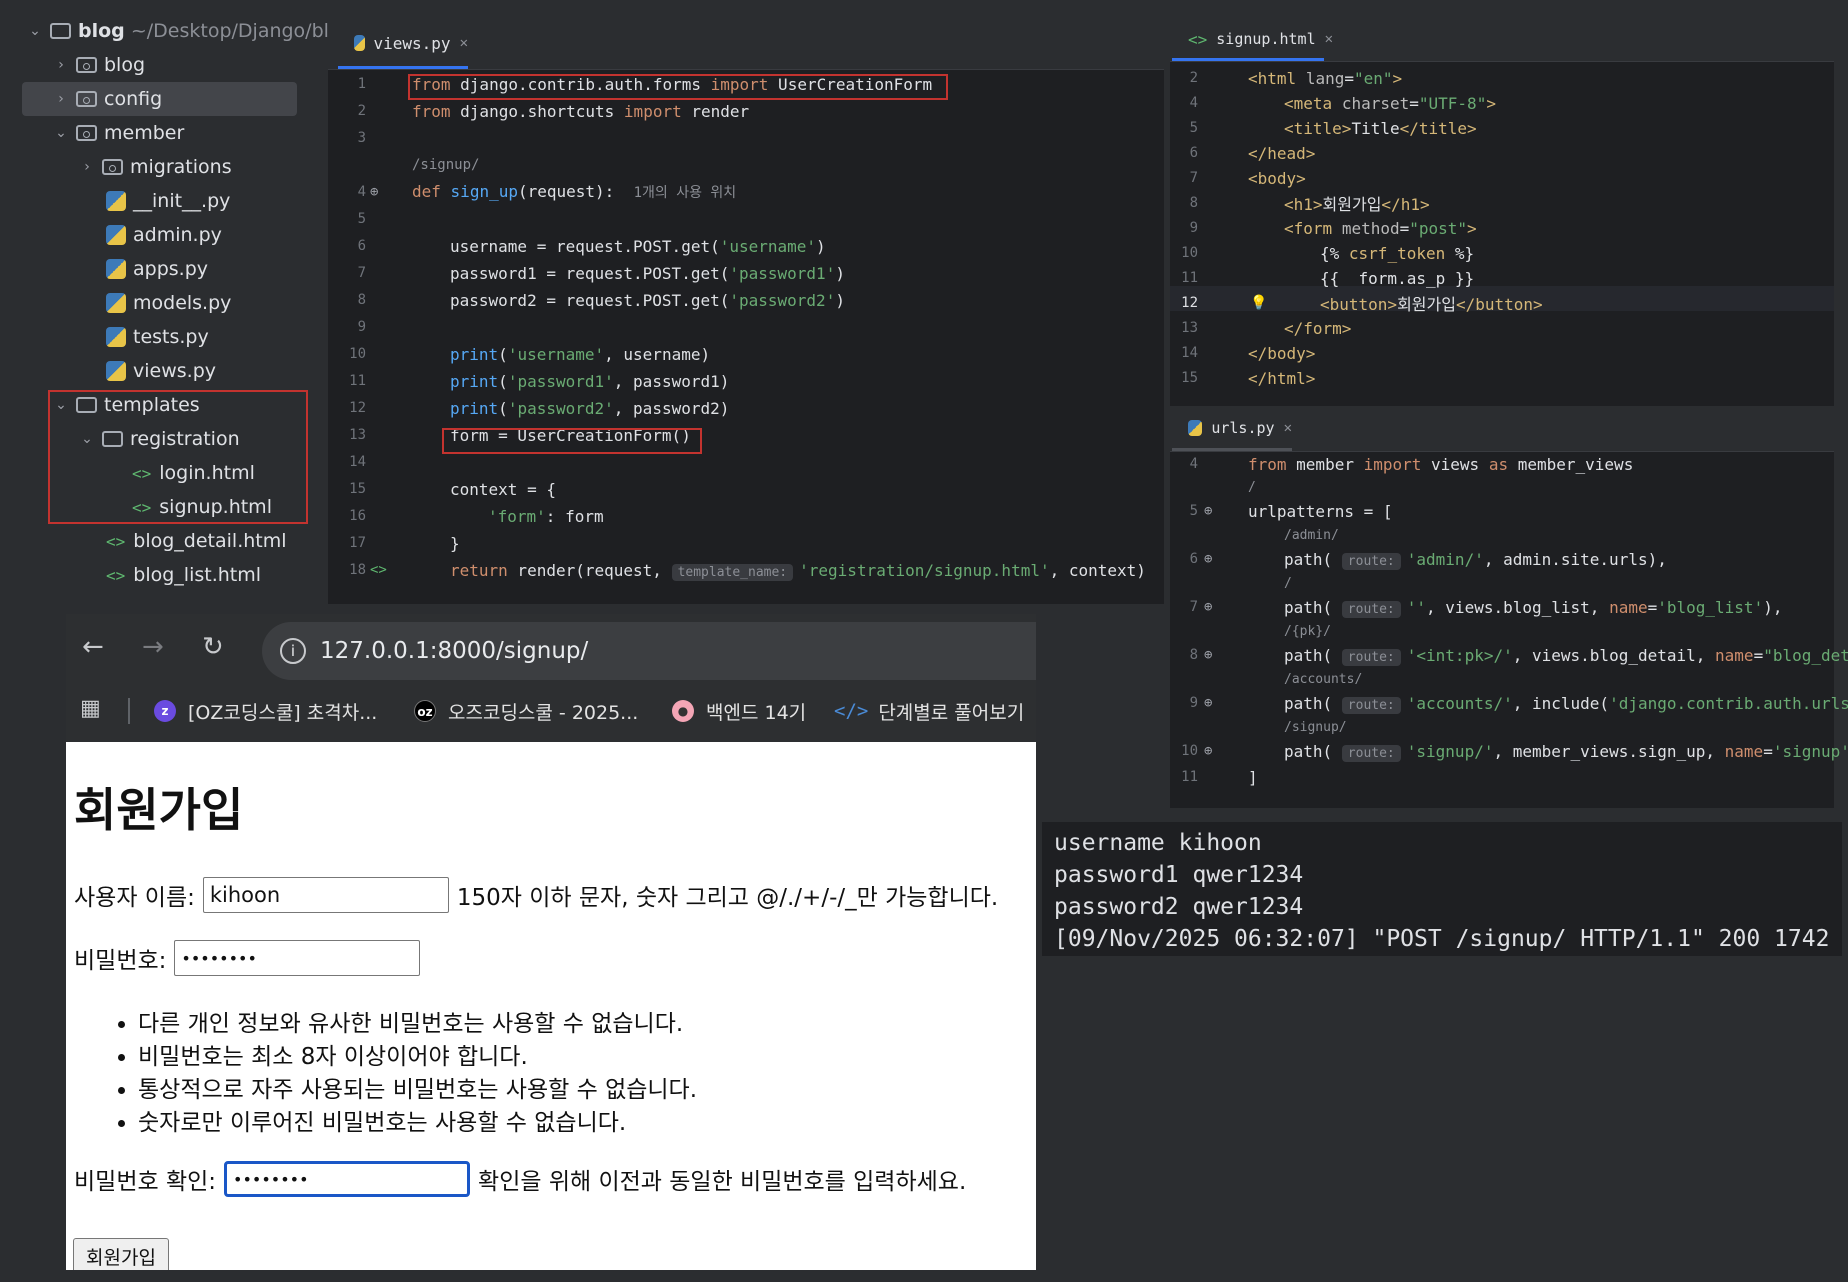  Describe the element at coordinates (164, 235) in the screenshot. I see `tree-item-admin: admin.py` at that location.